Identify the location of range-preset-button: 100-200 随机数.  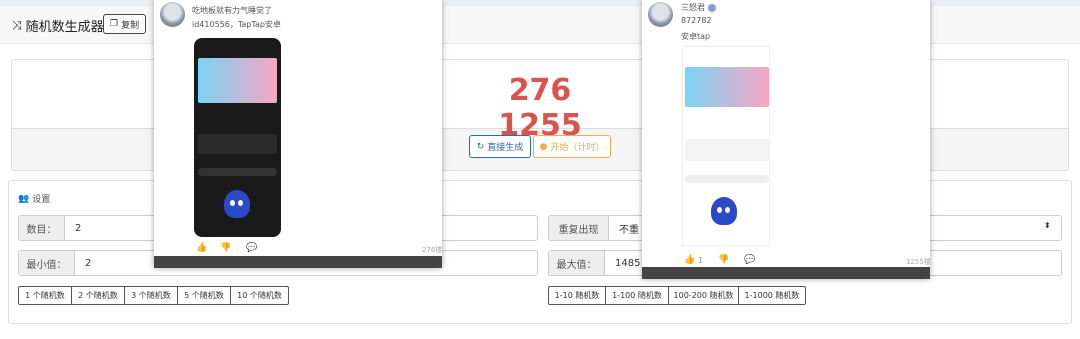
(703, 295).